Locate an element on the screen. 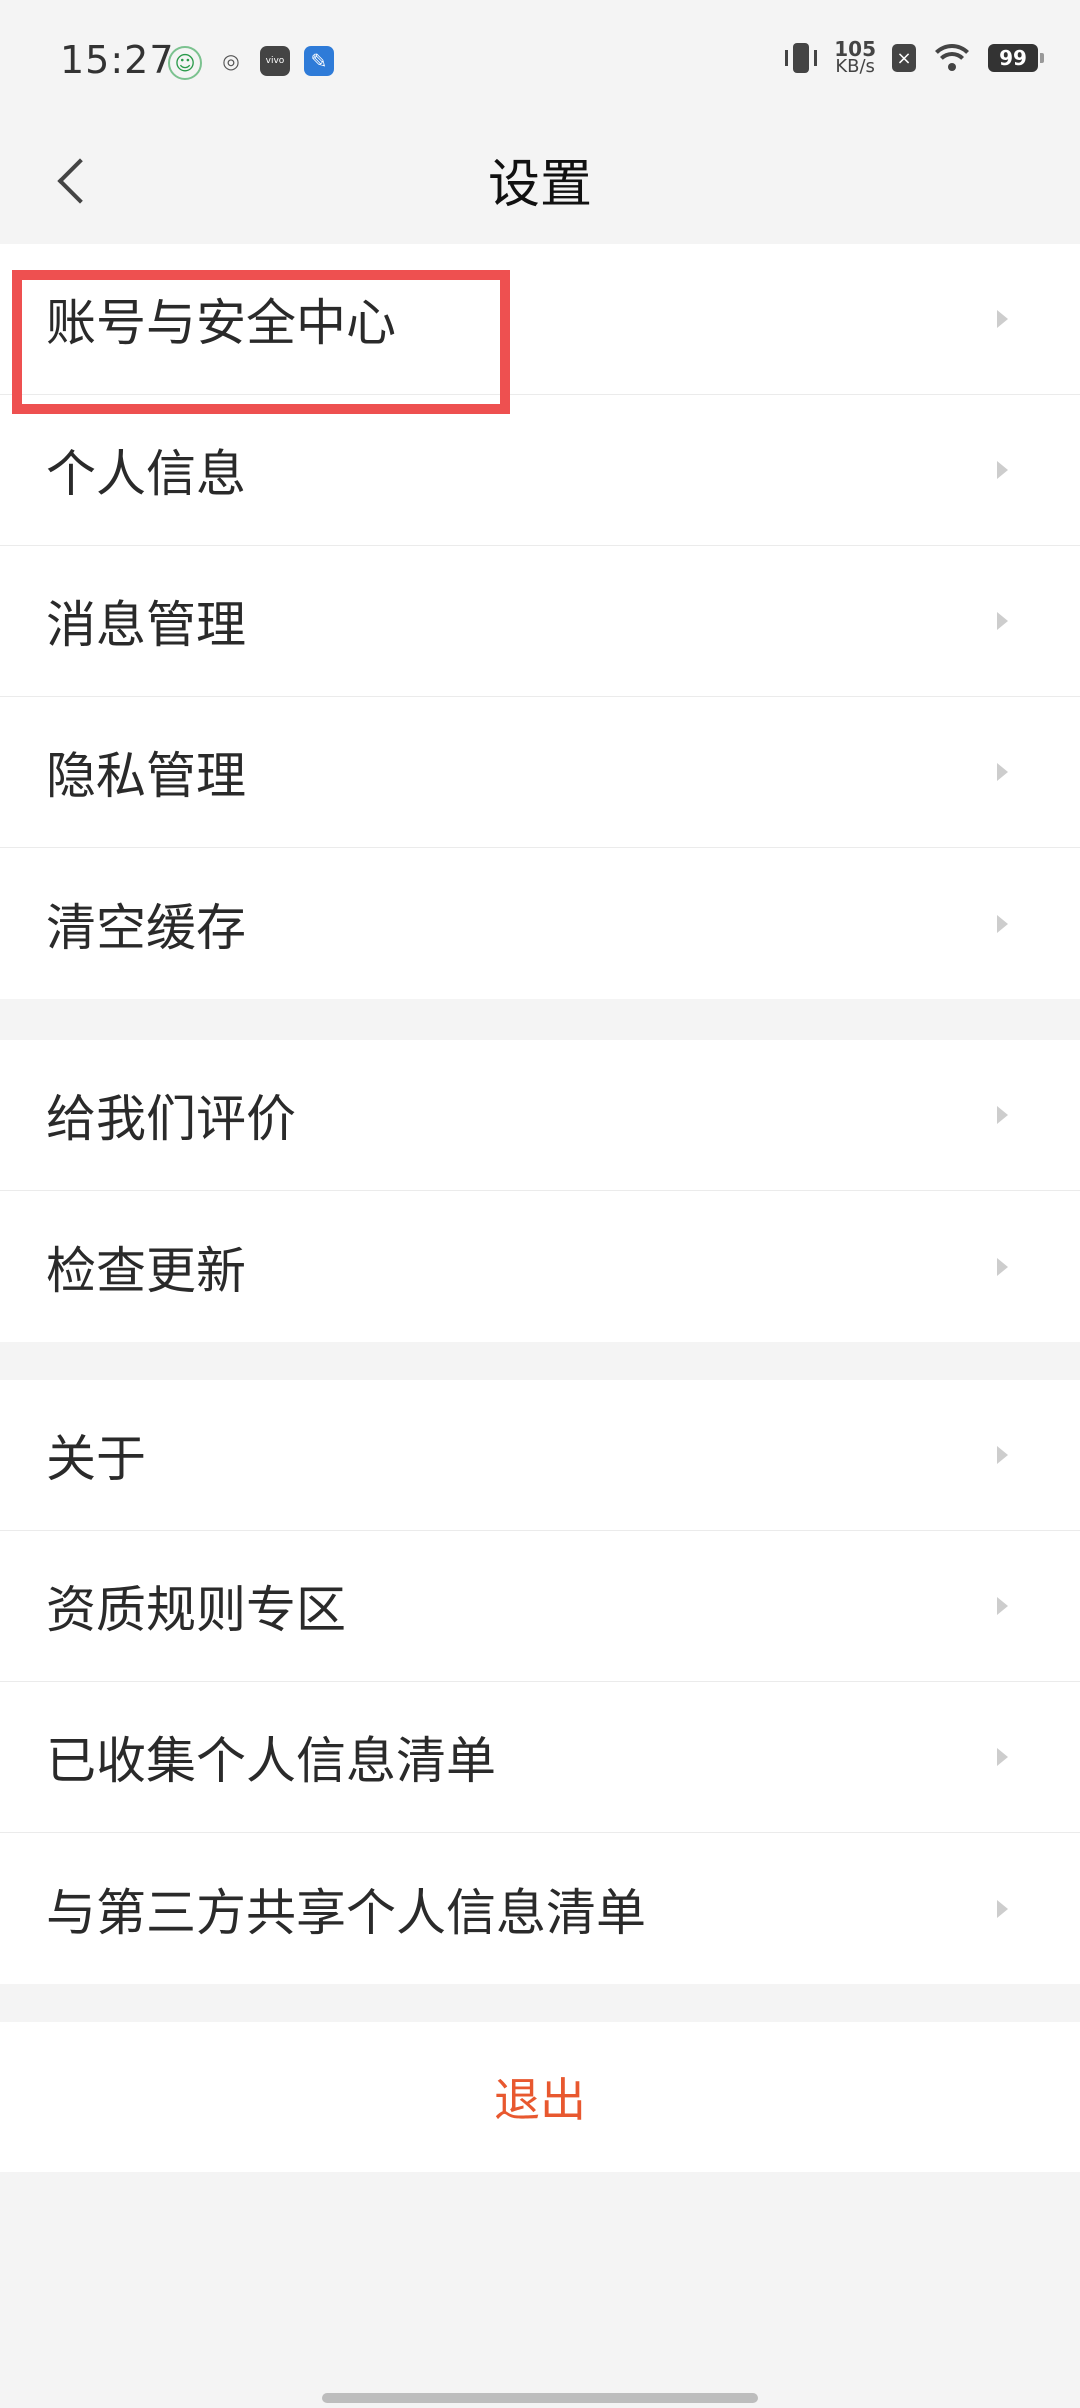  settings-group-feedback: 给我们评价 检查更新 is located at coordinates (540, 1191).